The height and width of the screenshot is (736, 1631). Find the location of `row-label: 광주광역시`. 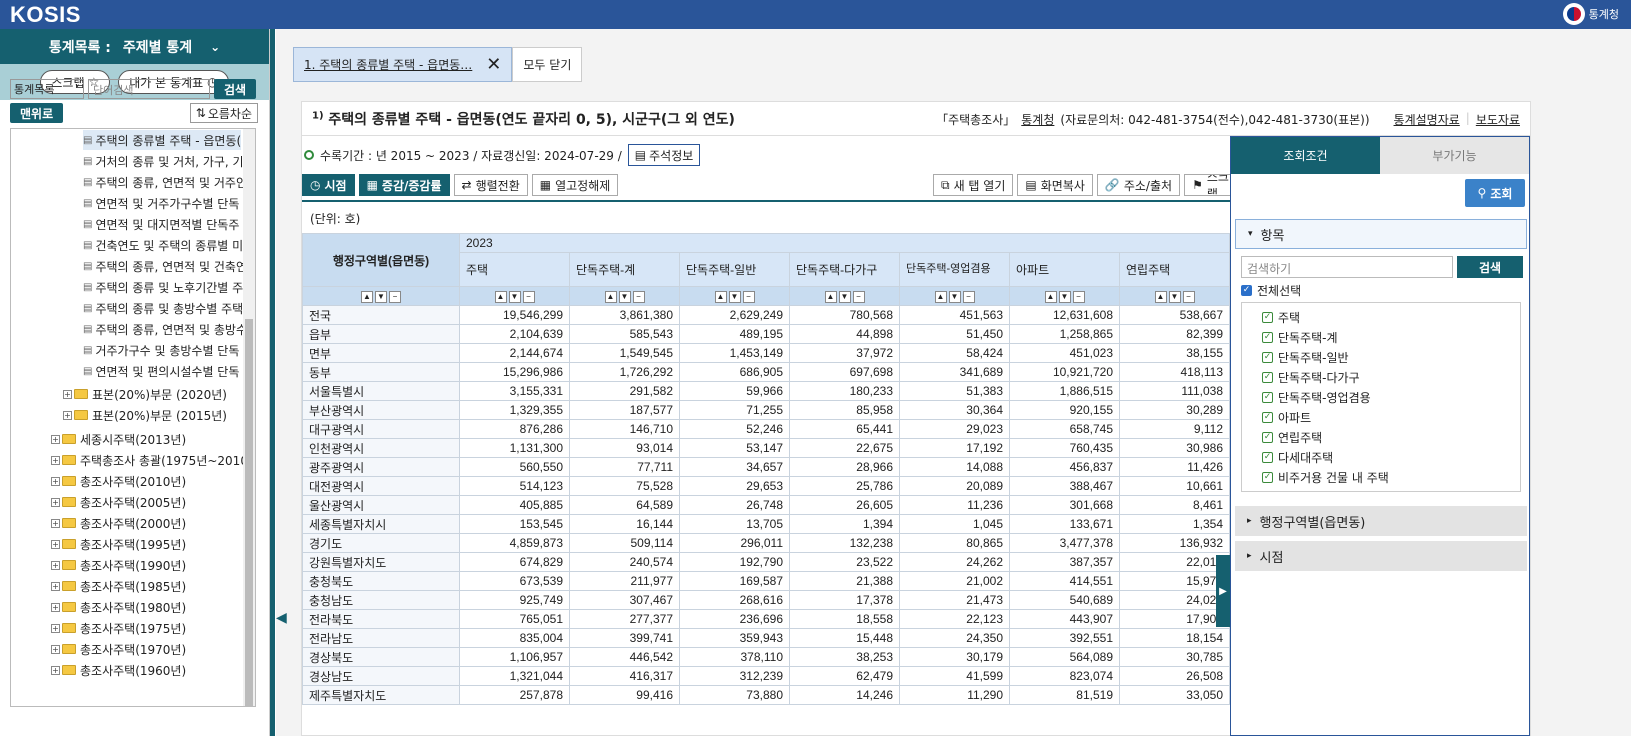

row-label: 광주광역시 is located at coordinates (381, 467).